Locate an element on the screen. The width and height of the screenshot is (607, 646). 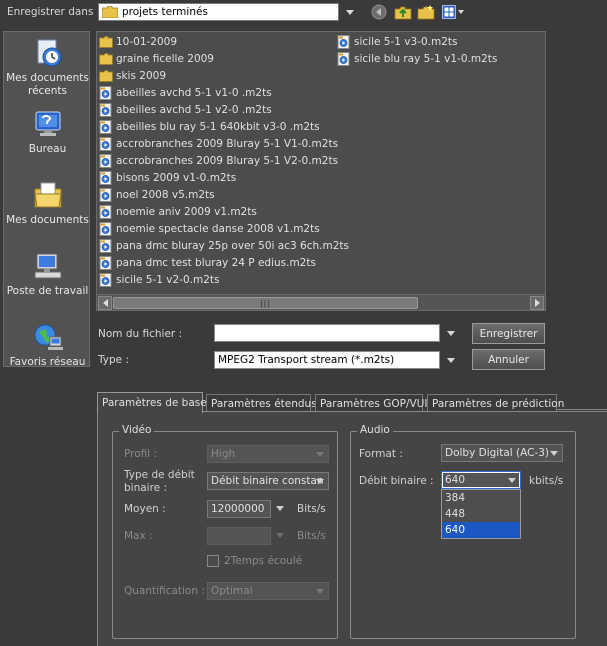
item-name: accrobranches 2009 Bluray 5-1 V1-0.m2ts is located at coordinates (227, 144).